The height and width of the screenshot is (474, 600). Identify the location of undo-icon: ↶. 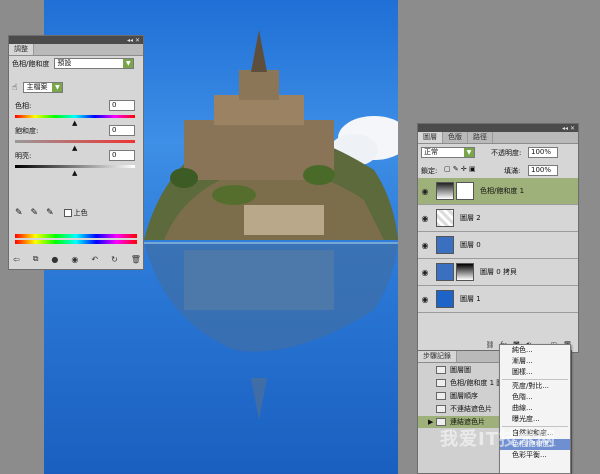
(94, 259).